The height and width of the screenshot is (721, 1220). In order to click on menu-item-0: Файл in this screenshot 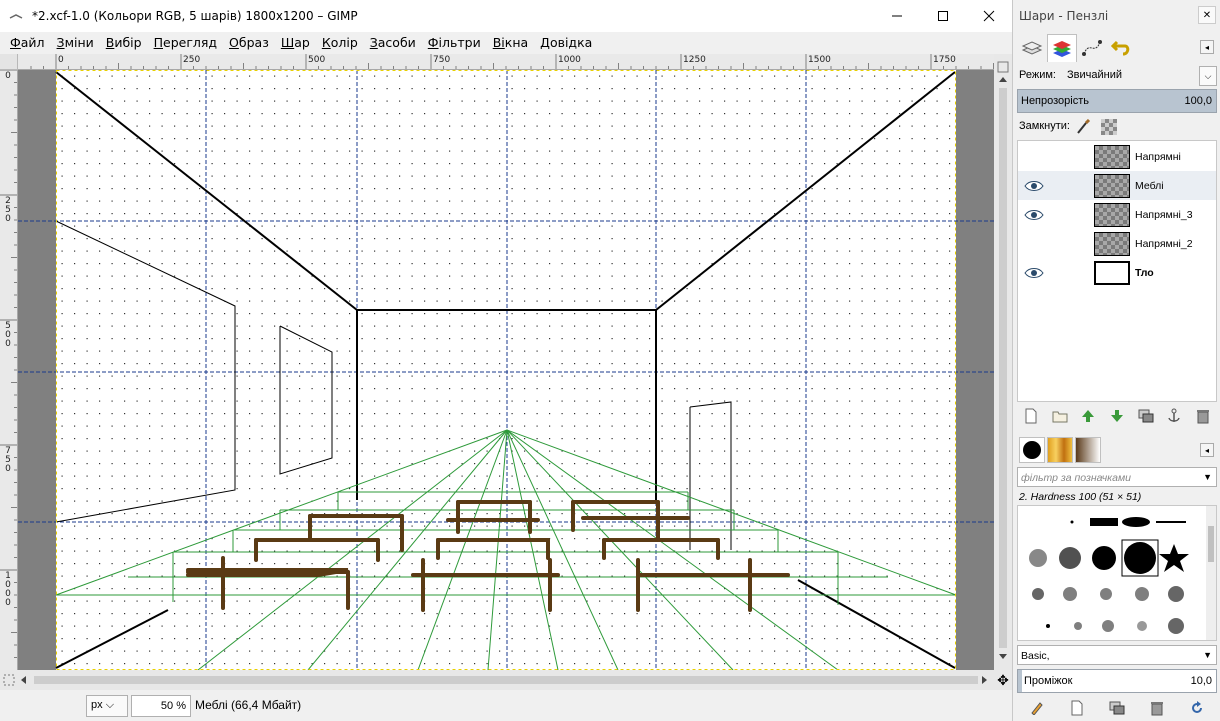, I will do `click(27, 43)`.